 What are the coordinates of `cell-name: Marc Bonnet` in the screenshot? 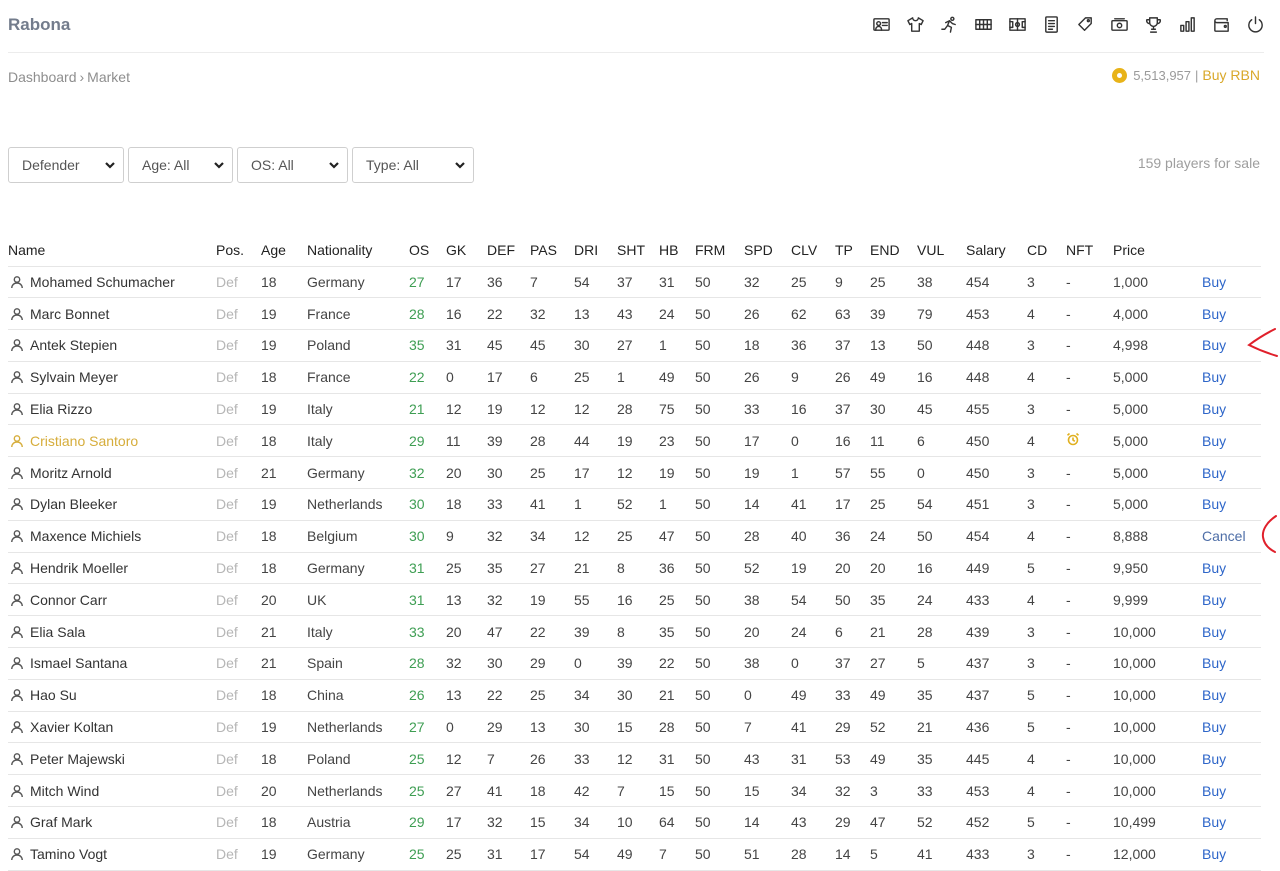 It's located at (112, 313).